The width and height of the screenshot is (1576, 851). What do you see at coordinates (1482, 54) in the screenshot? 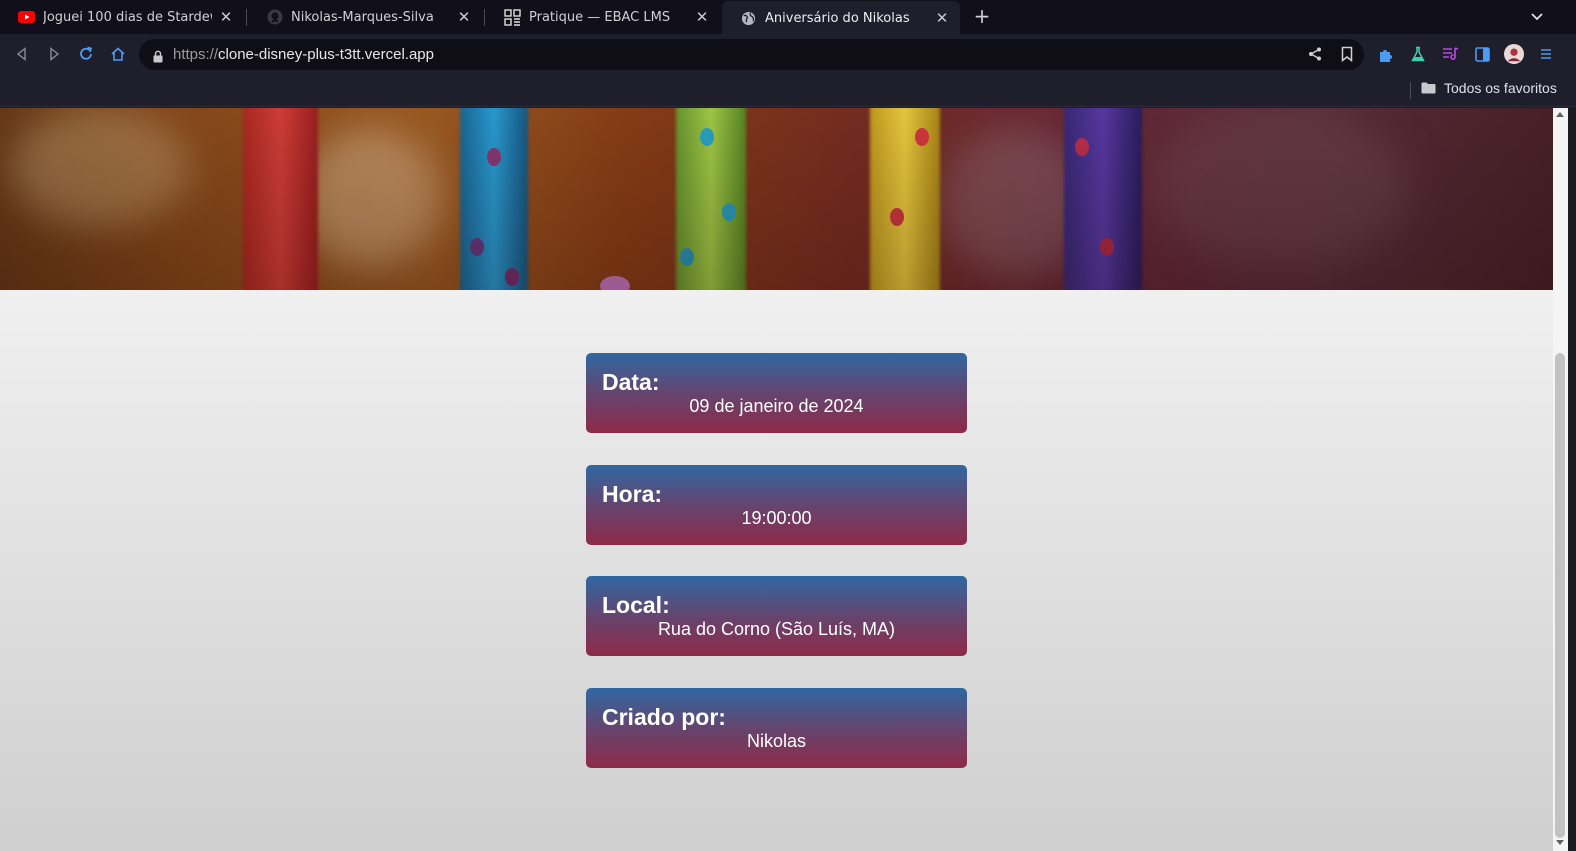
I see `side-panel-icon` at bounding box center [1482, 54].